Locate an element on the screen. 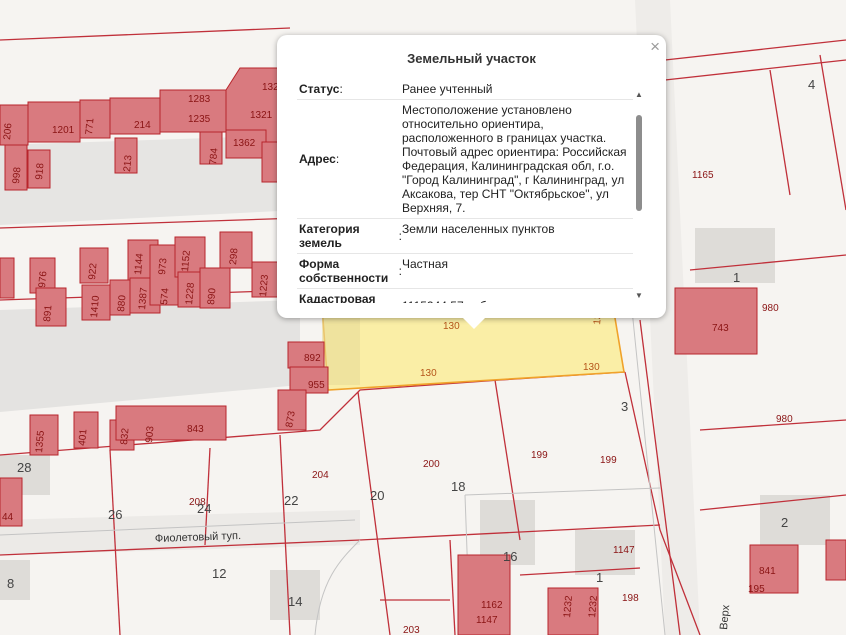 The image size is (846, 635). row-value: Земли населенных пунктов is located at coordinates (478, 229).